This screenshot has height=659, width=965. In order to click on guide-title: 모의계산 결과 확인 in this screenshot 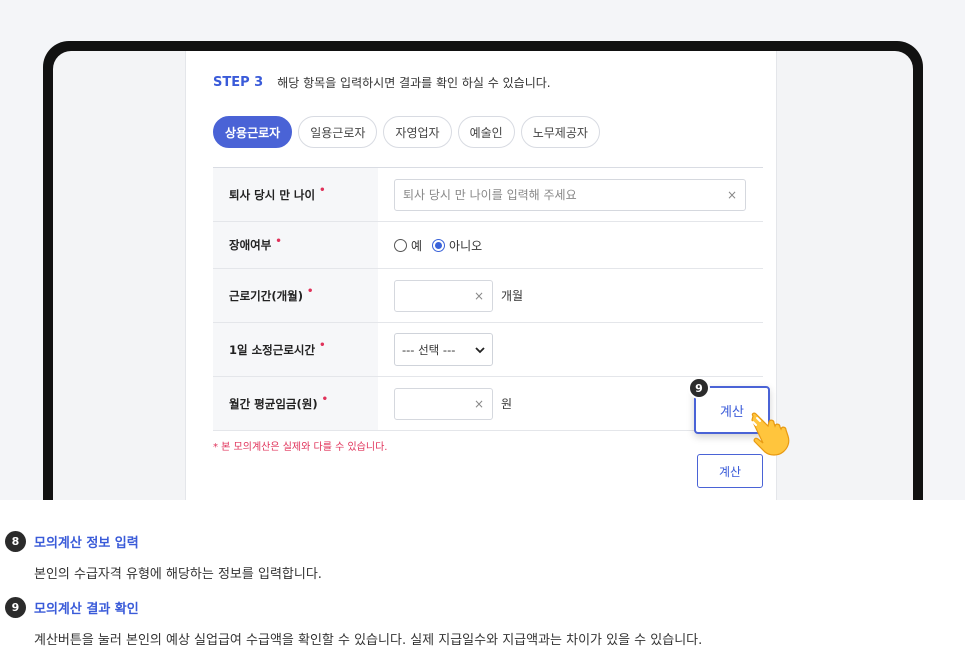, I will do `click(86, 609)`.